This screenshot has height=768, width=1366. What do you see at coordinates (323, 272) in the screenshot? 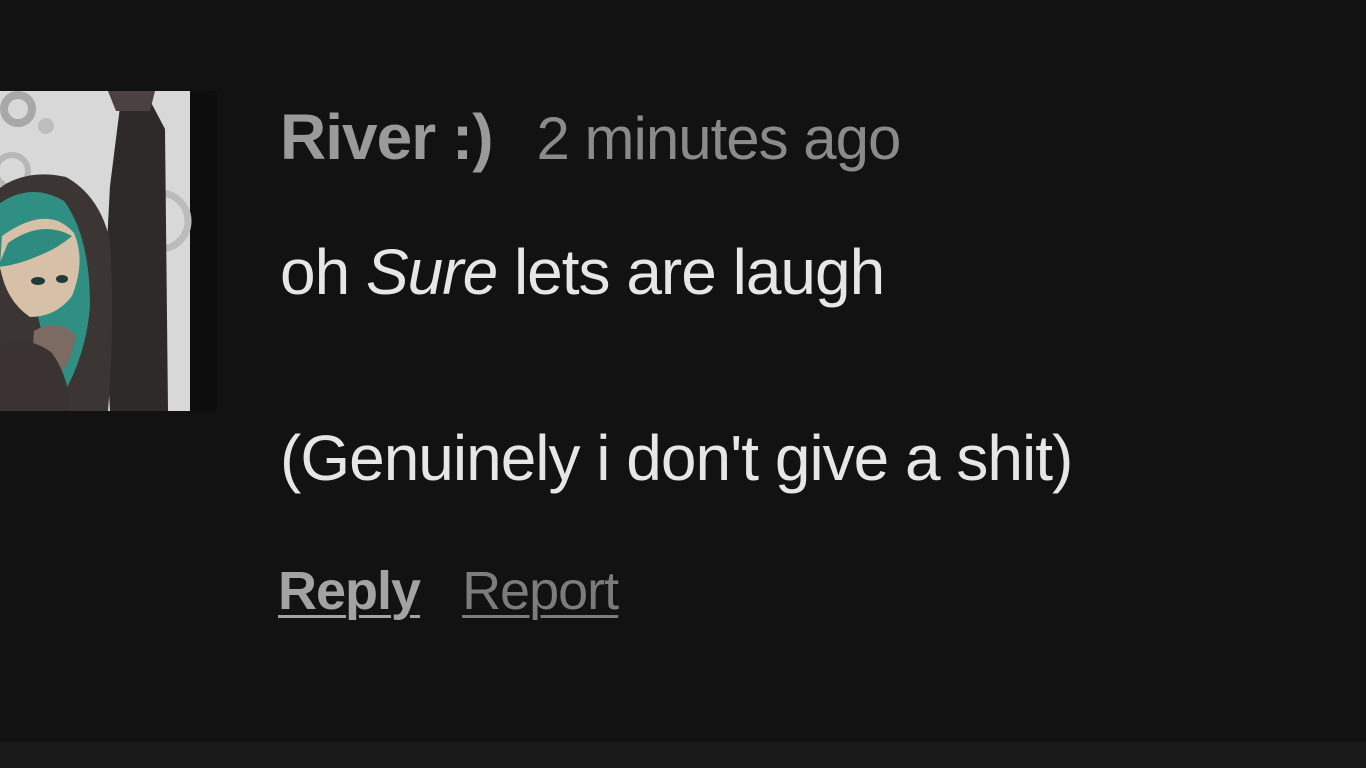
I see `comment-line-1-prefix: oh` at bounding box center [323, 272].